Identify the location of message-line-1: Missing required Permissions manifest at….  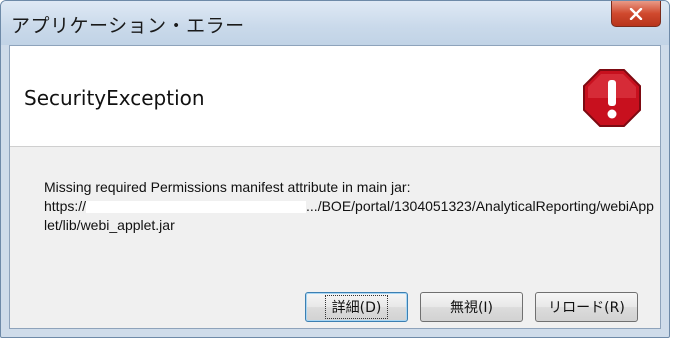
(227, 187).